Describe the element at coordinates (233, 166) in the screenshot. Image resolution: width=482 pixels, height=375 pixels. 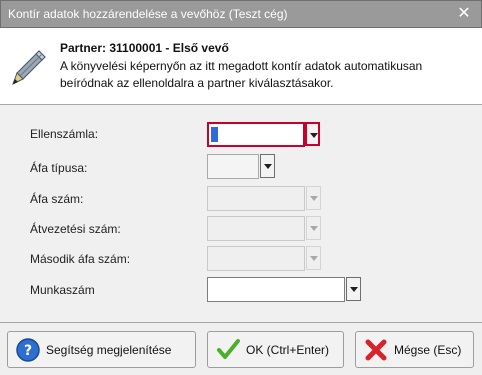
I see `afa-tipusa-select` at that location.